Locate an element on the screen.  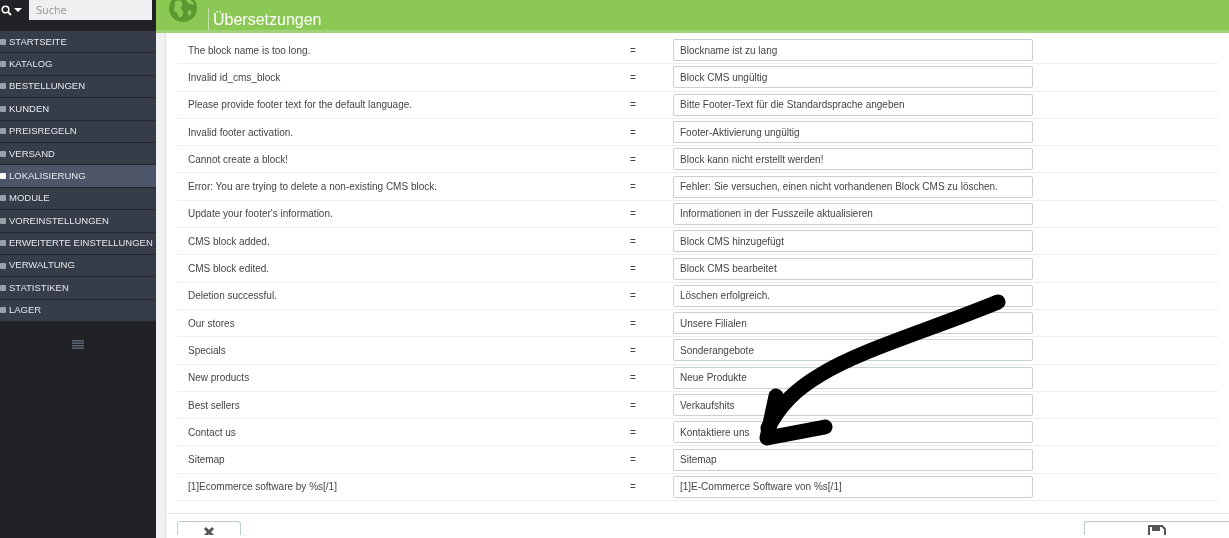
translation-field: Informationen in der Fusszeile aktualisieren is located at coordinates (853, 213).